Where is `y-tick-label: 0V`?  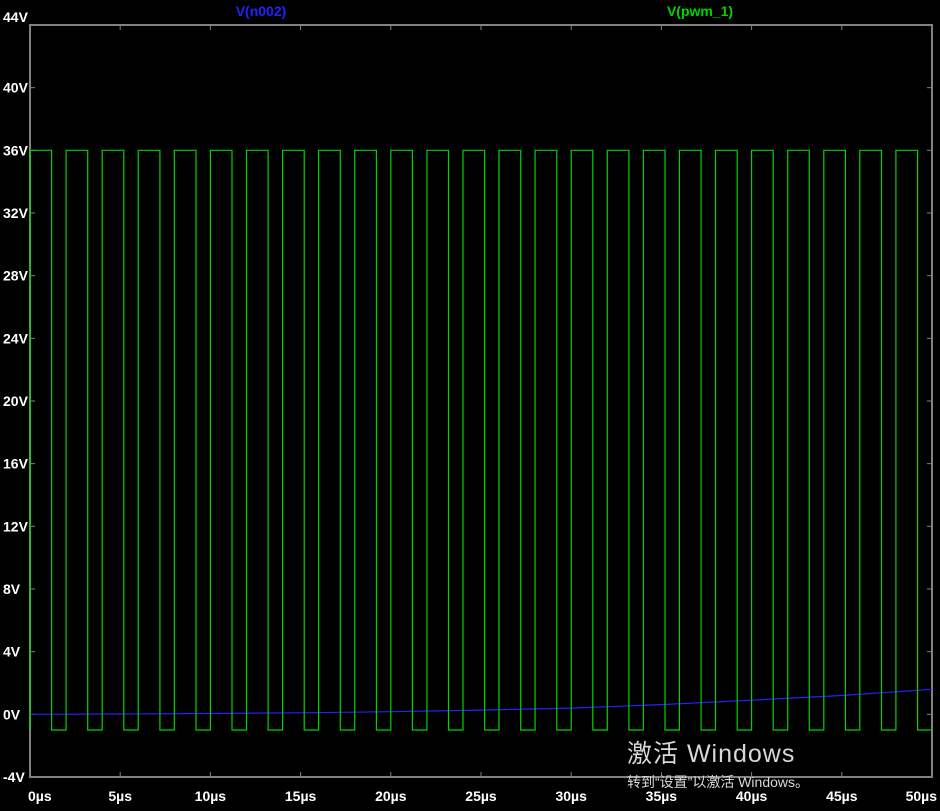 y-tick-label: 0V is located at coordinates (12, 714).